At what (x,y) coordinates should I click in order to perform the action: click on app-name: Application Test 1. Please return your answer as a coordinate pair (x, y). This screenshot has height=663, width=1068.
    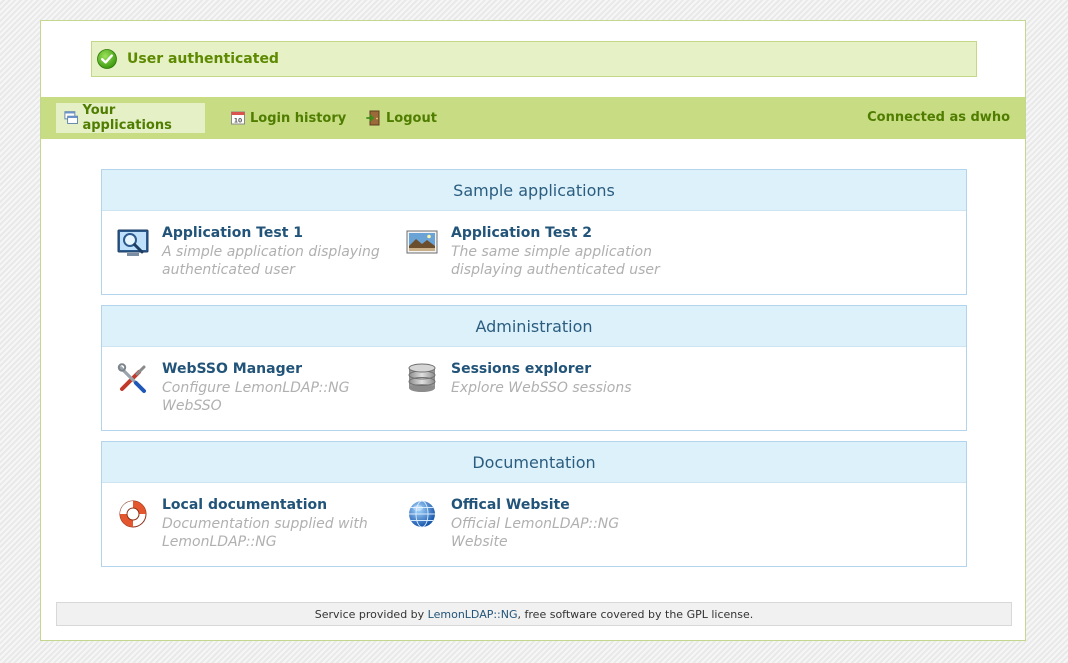
    Looking at the image, I should click on (232, 233).